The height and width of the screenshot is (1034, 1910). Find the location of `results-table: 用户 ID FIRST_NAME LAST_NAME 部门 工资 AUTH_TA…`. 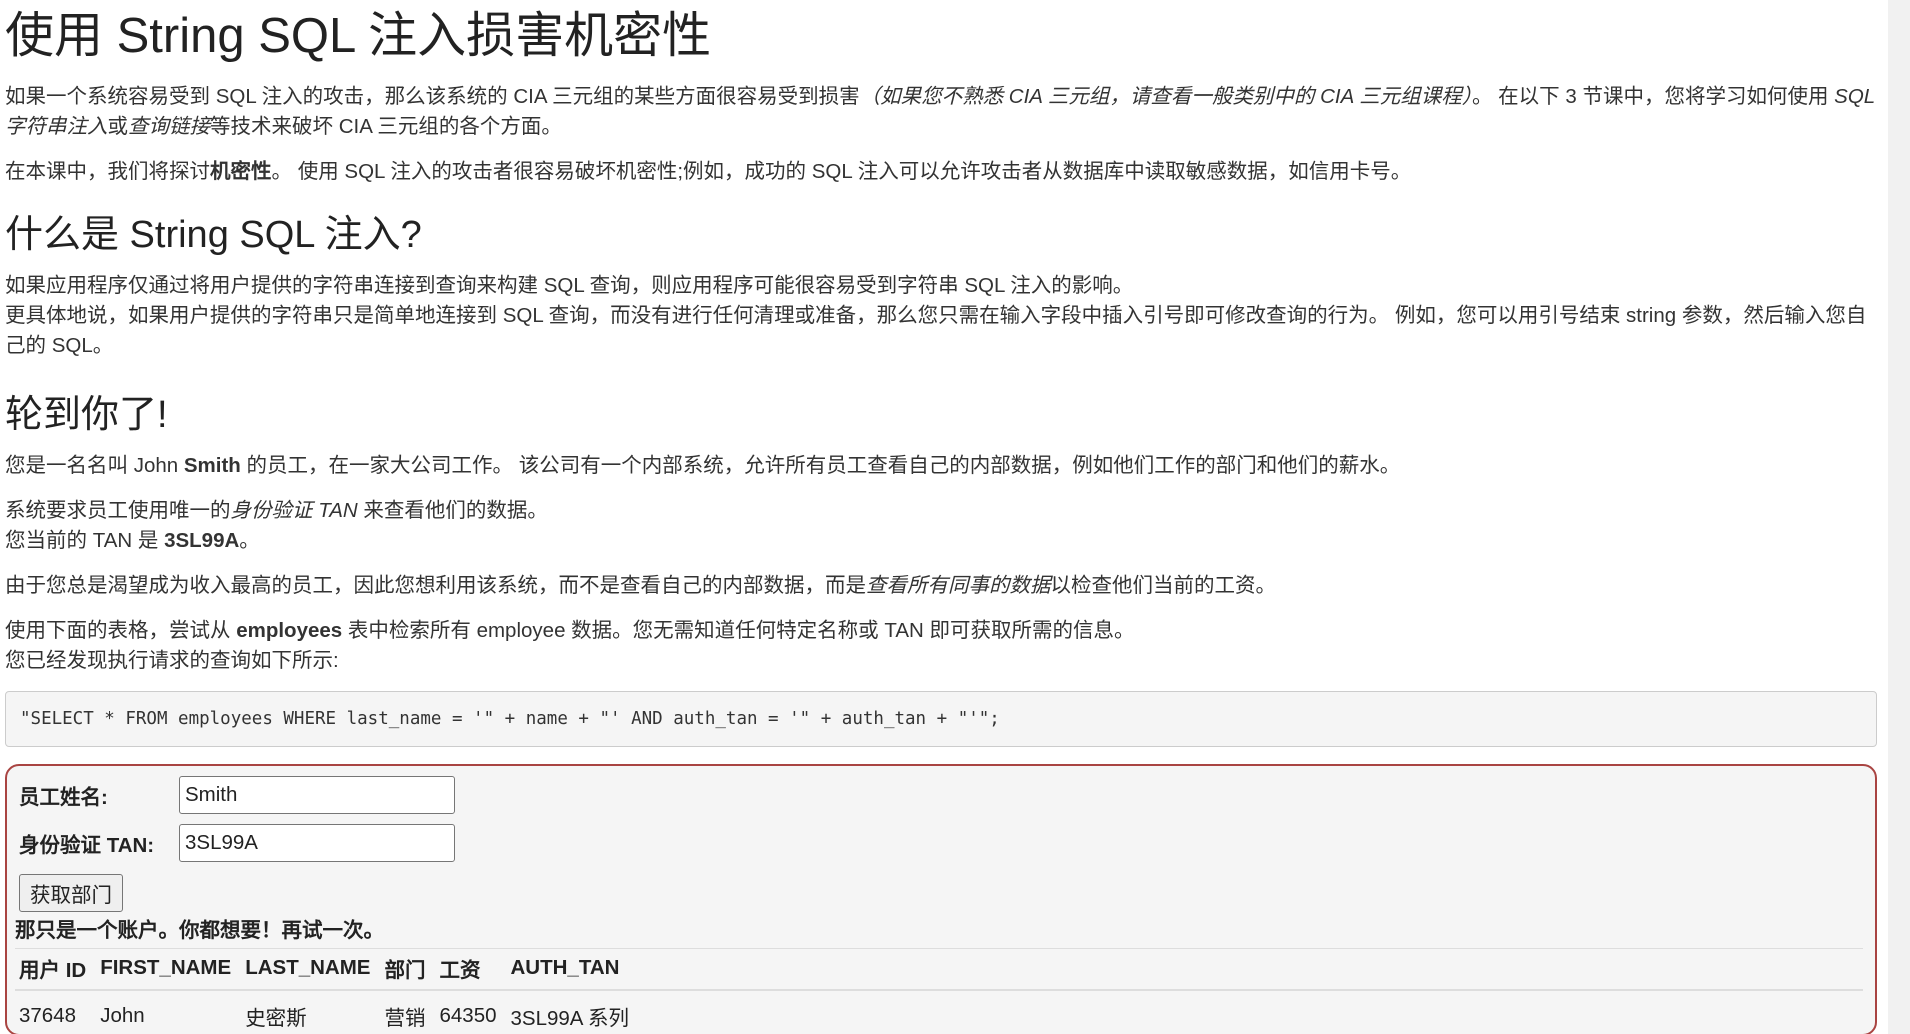

results-table: 用户 ID FIRST_NAME LAST_NAME 部门 工资 AUTH_TA… is located at coordinates (939, 991).